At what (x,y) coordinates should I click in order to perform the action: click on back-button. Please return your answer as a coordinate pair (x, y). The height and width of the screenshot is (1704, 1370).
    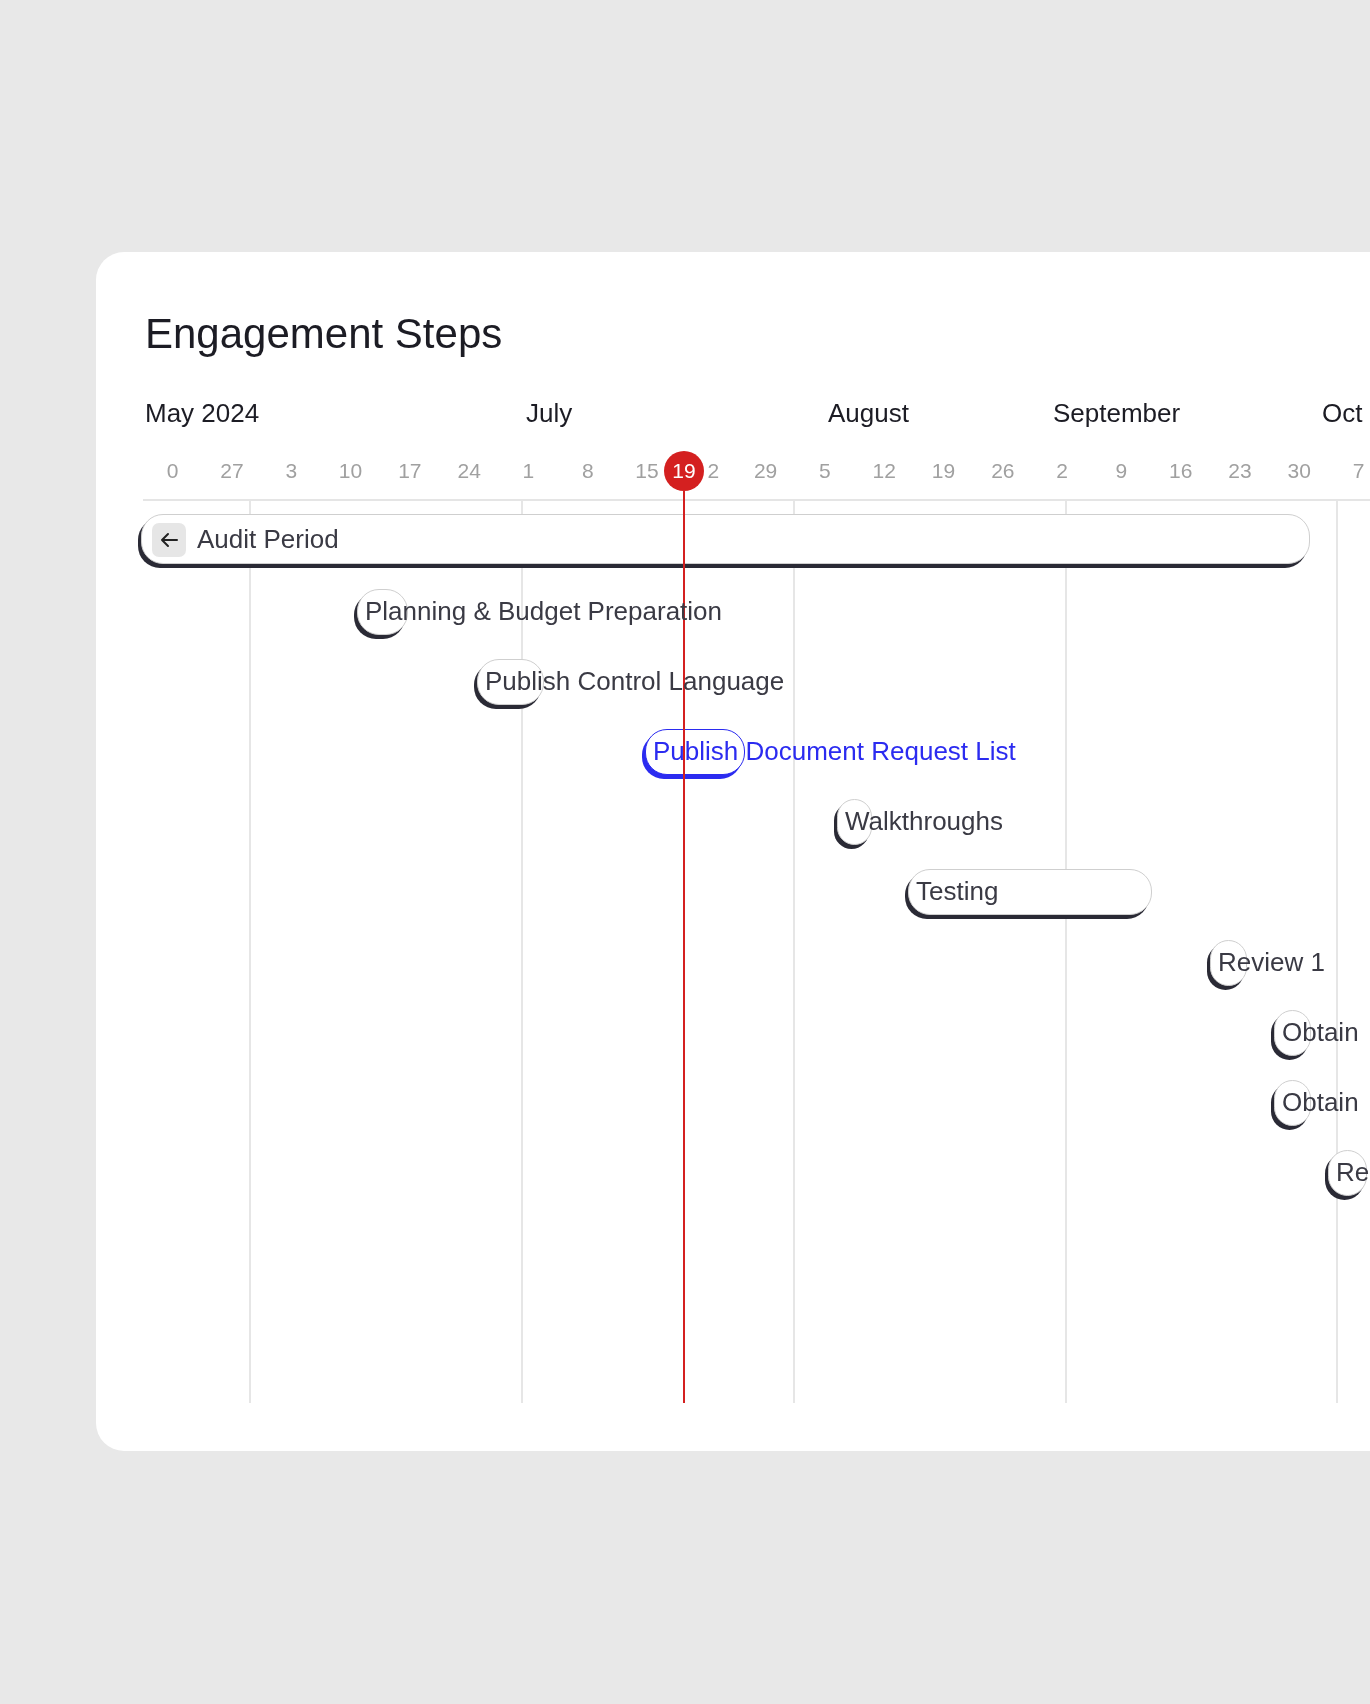
    Looking at the image, I should click on (169, 540).